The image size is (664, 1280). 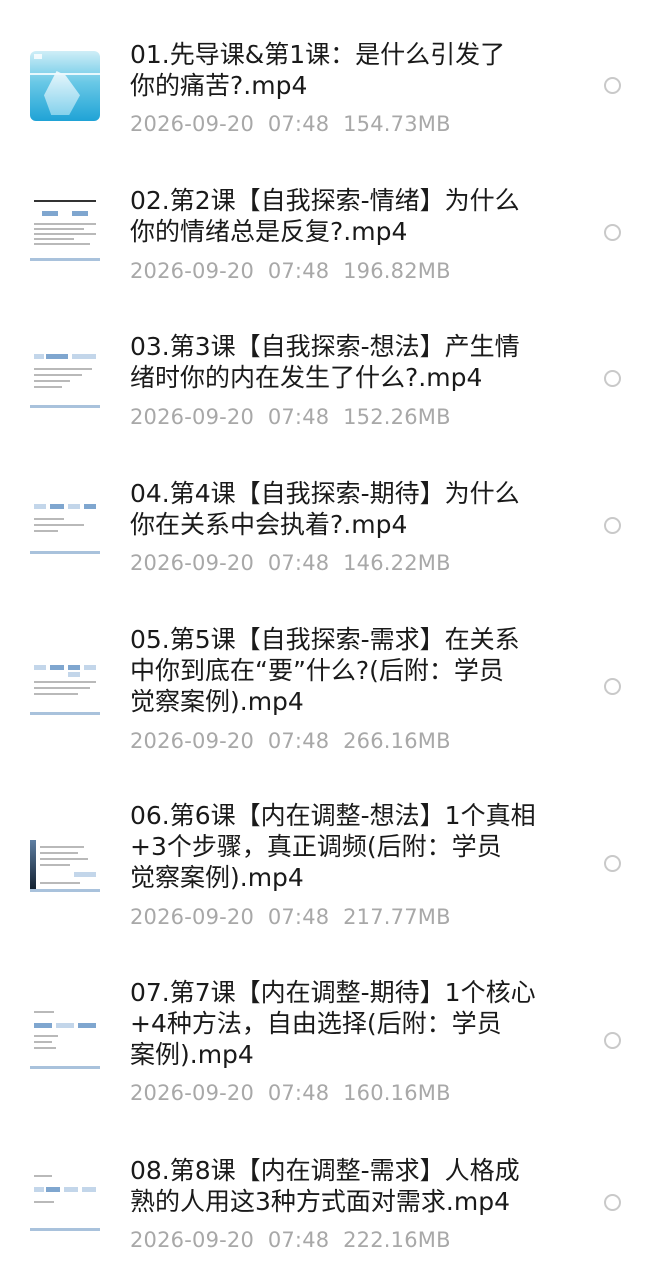 I want to click on file-name-line: 03.第3课【自我探索-想法】产生情, so click(x=325, y=346).